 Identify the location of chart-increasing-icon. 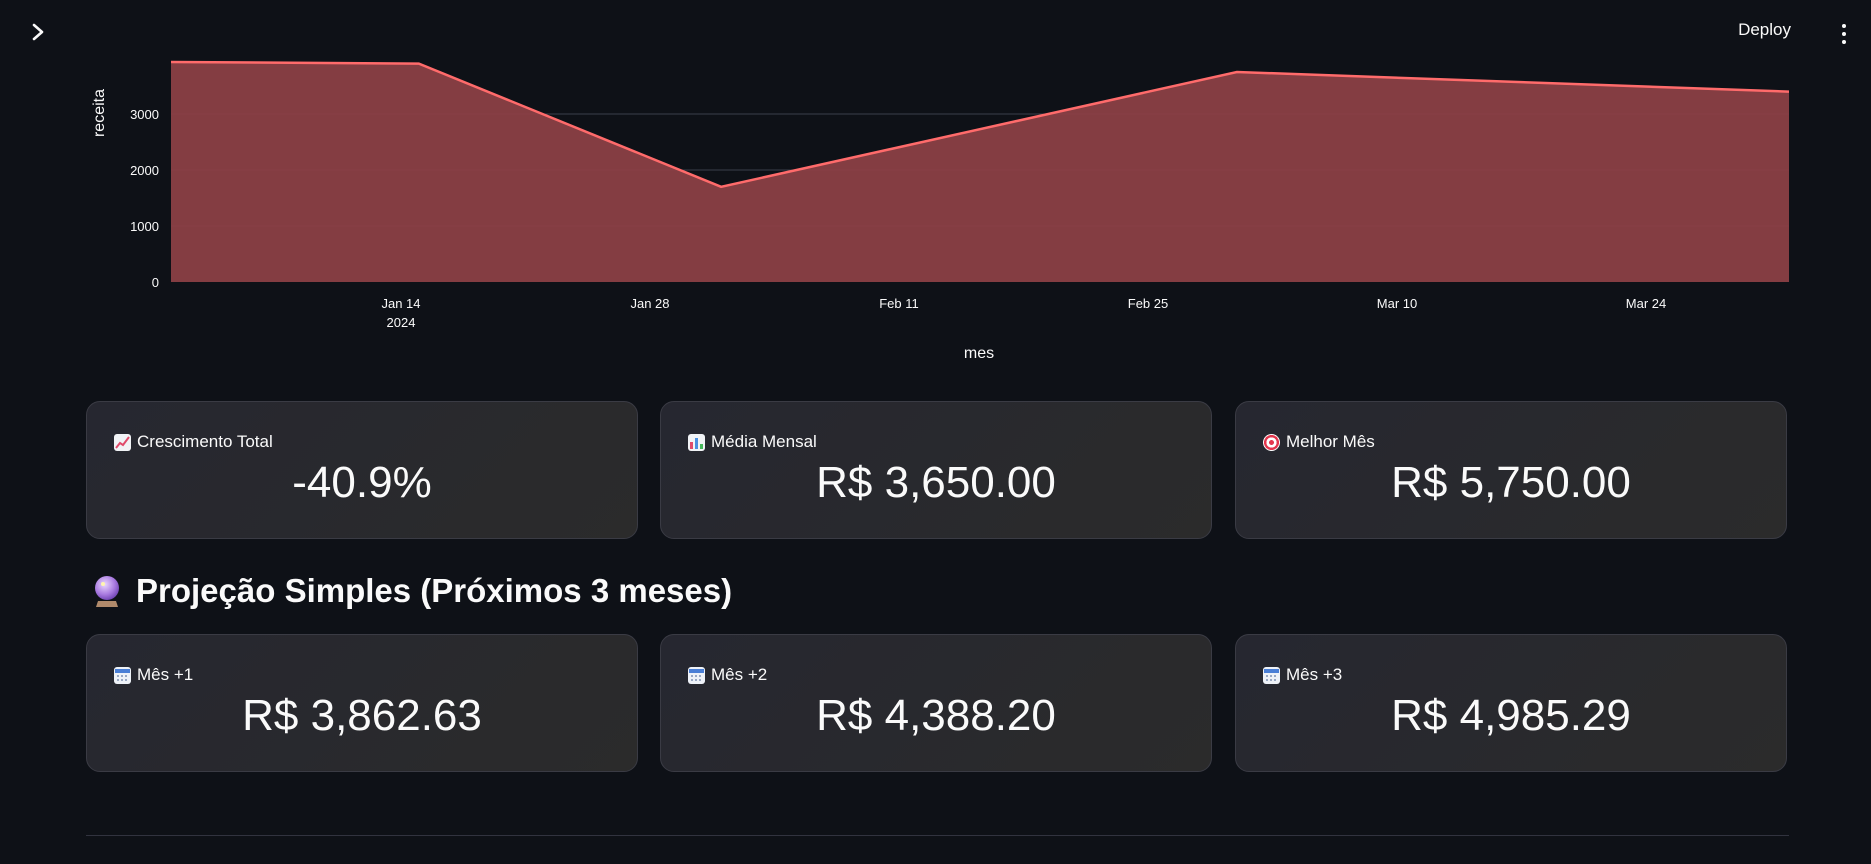
(122, 442).